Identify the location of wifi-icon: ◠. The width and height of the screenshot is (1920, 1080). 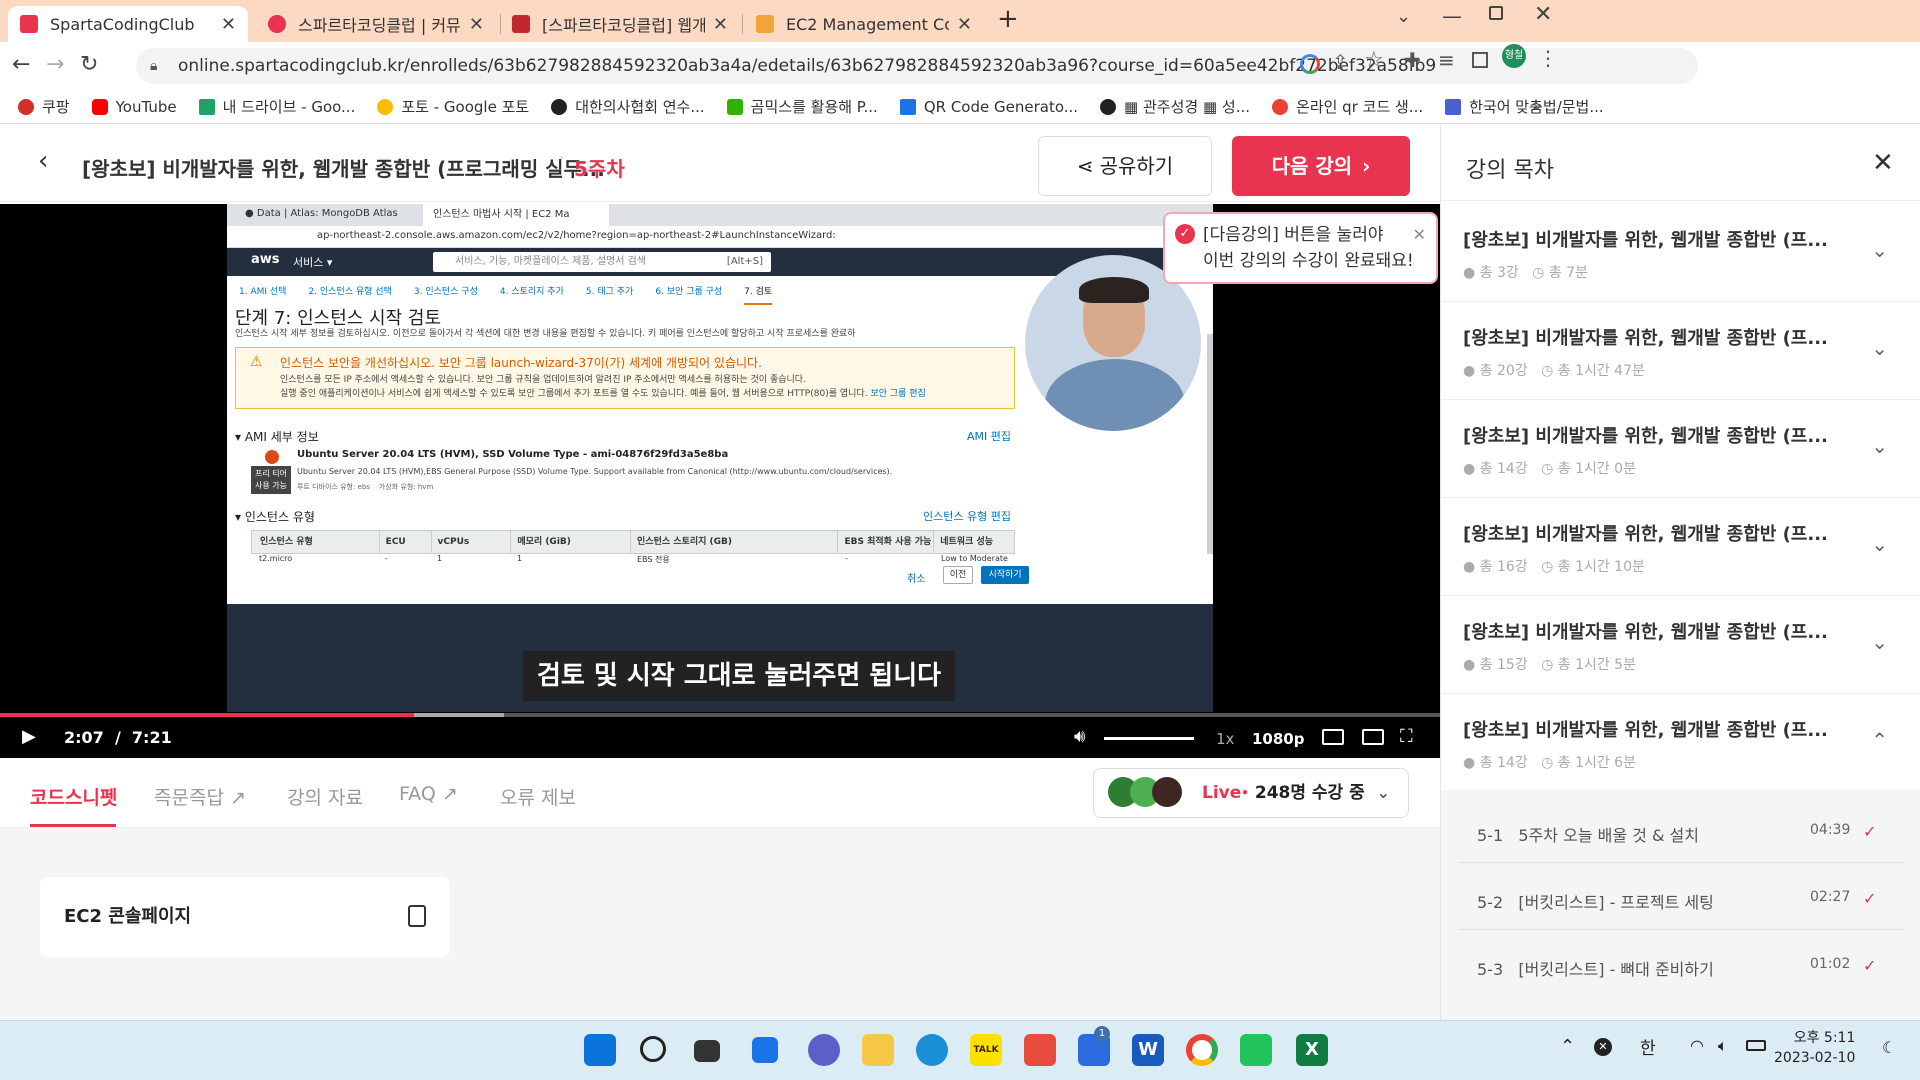
(1697, 1045).